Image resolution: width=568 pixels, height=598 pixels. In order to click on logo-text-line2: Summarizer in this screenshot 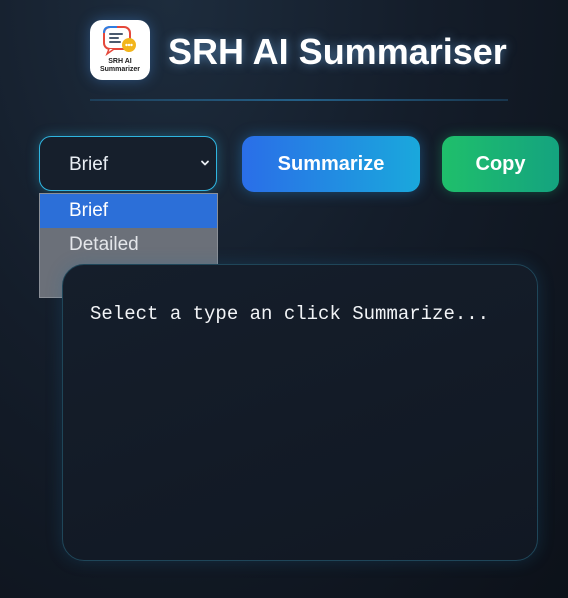, I will do `click(120, 69)`.